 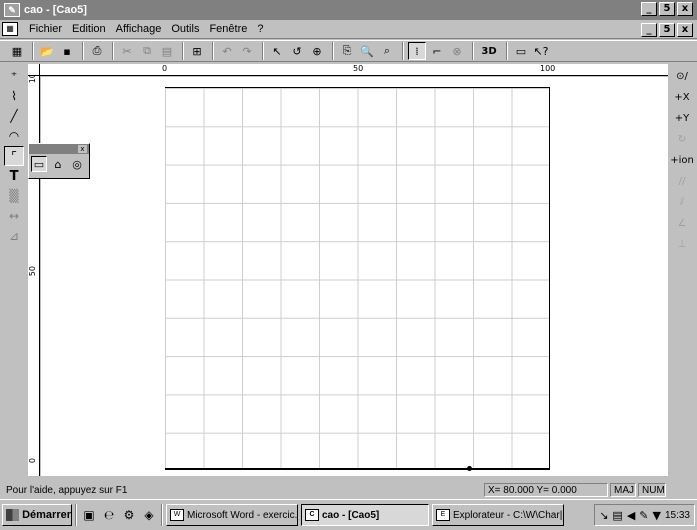 What do you see at coordinates (147, 51) in the screenshot?
I see `copy-icon: ⧉` at bounding box center [147, 51].